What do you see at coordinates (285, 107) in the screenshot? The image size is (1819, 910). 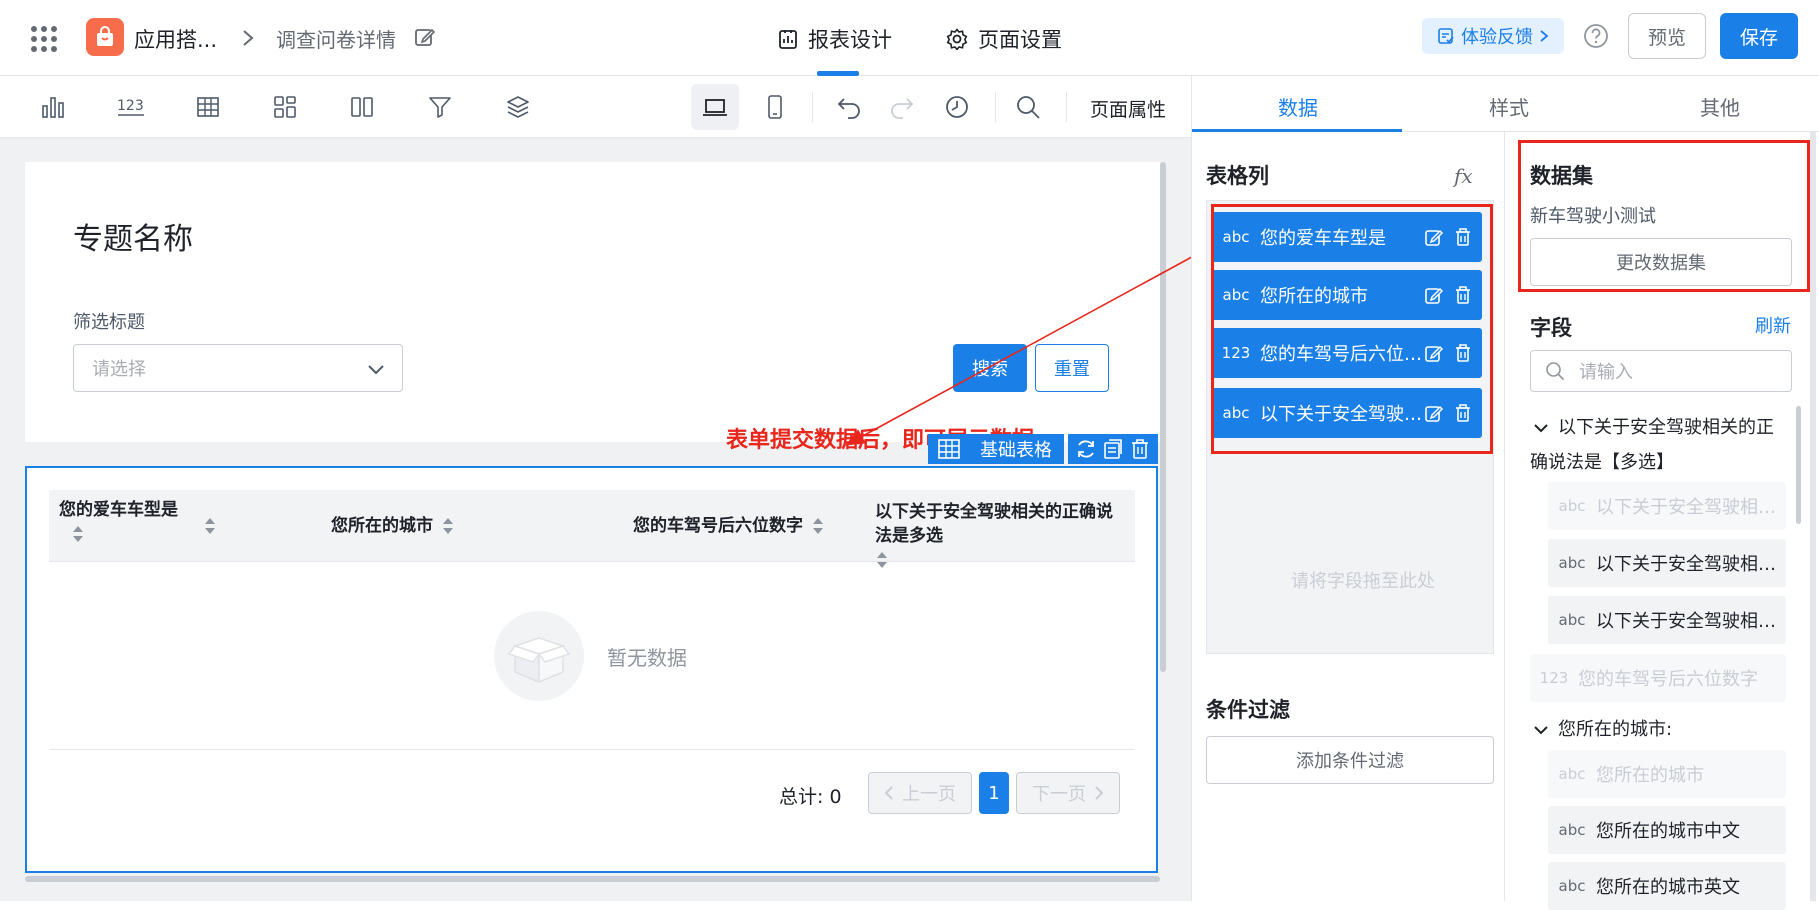 I see `layout-grid-icon` at bounding box center [285, 107].